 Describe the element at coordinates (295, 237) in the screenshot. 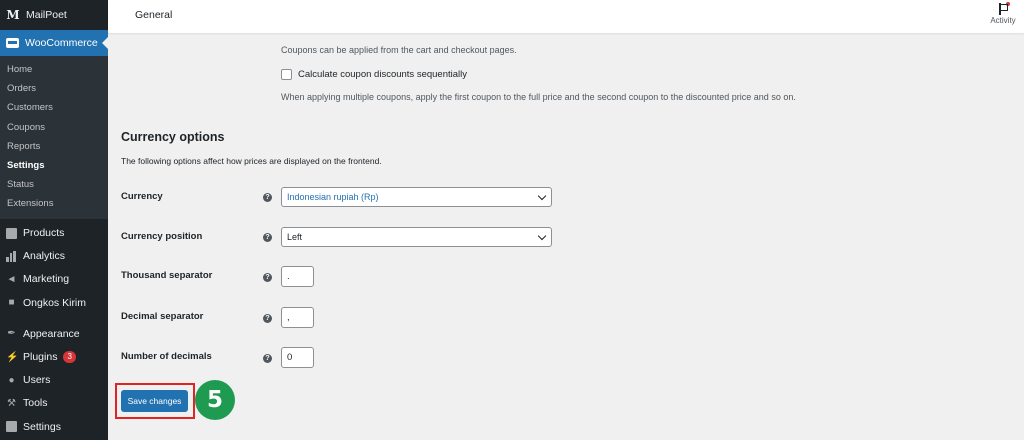

I see `currency-position-value: Left` at that location.